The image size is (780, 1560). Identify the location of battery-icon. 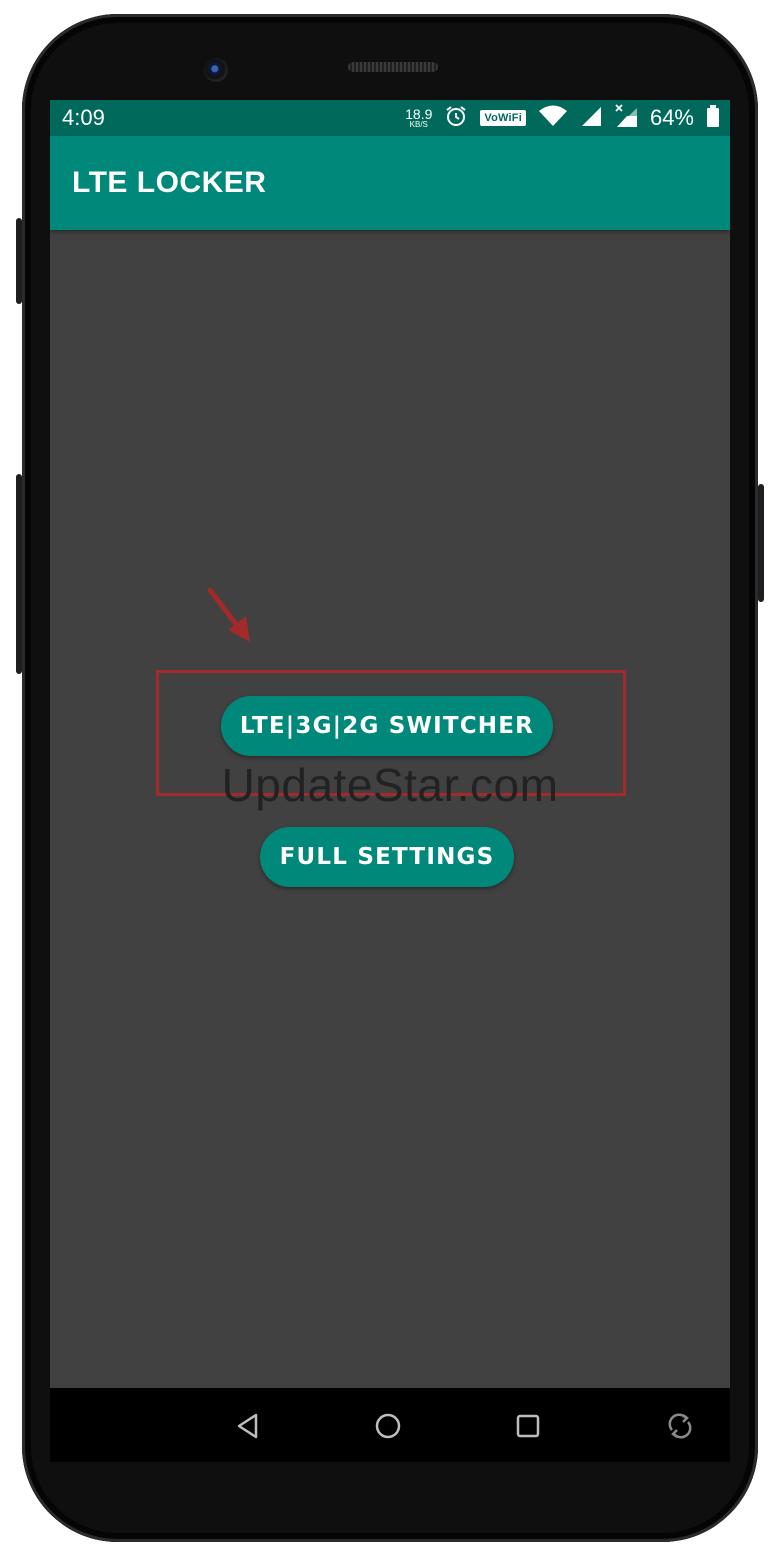
(713, 118).